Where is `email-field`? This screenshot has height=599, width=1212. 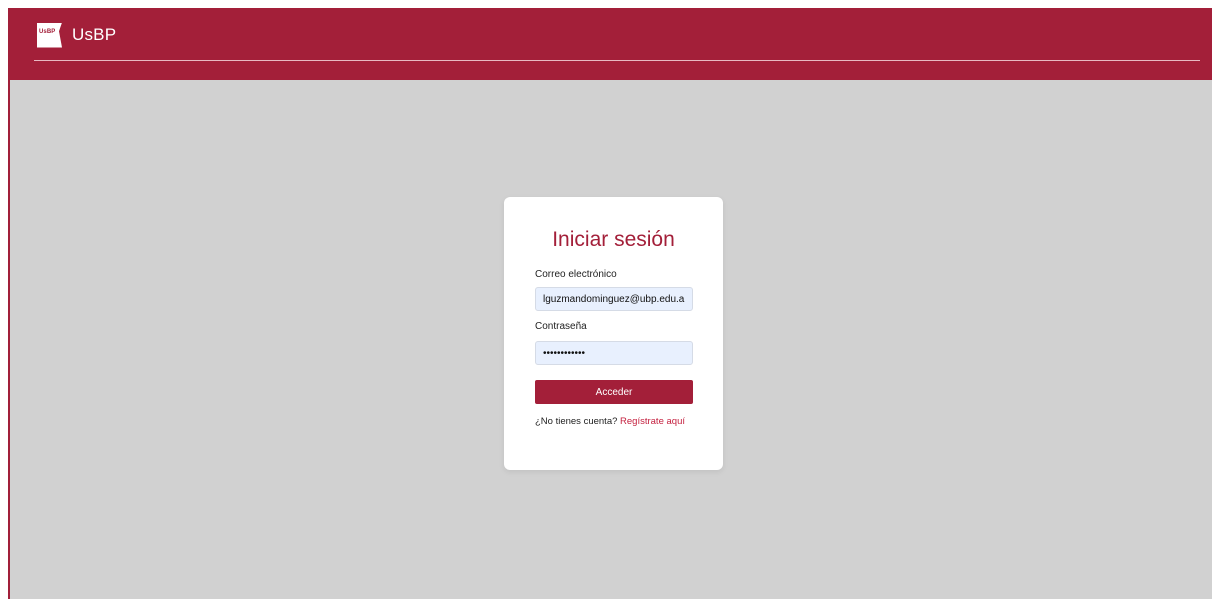
email-field is located at coordinates (614, 299).